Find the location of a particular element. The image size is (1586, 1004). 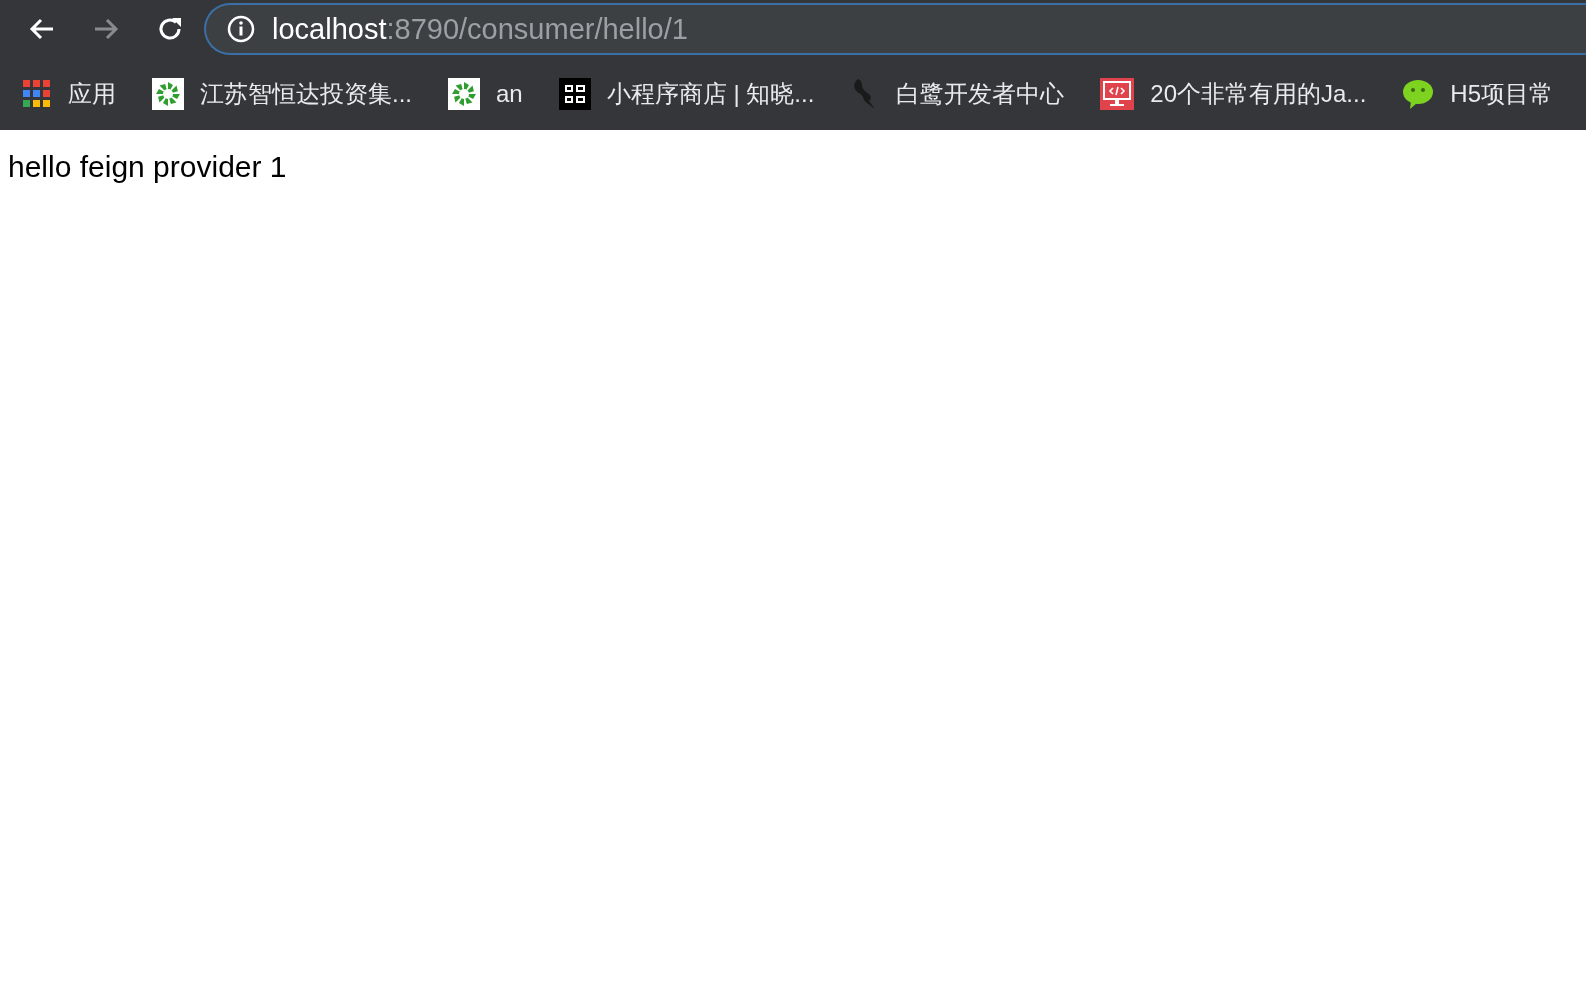

bookmark: an is located at coordinates (485, 94).